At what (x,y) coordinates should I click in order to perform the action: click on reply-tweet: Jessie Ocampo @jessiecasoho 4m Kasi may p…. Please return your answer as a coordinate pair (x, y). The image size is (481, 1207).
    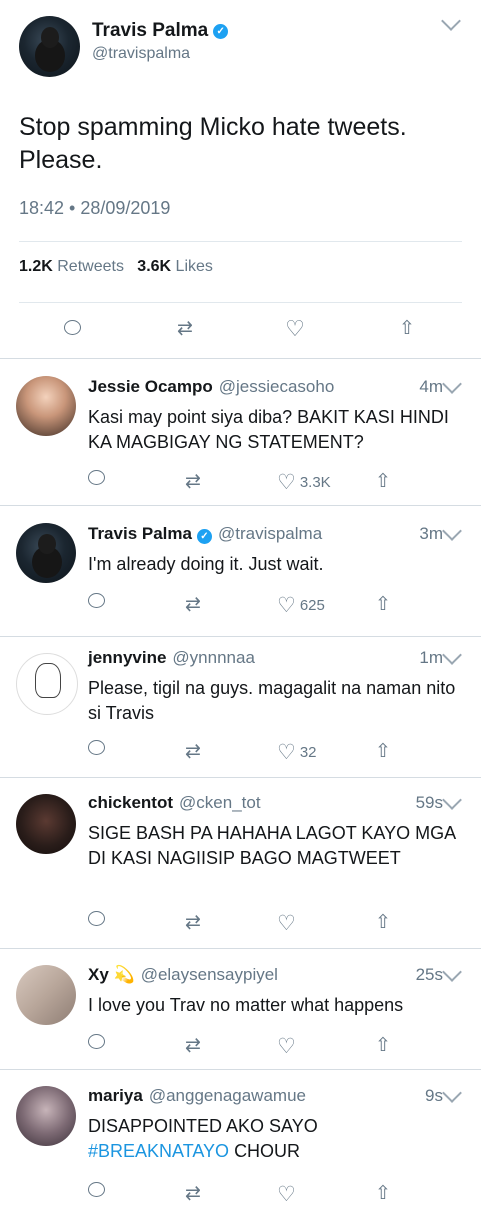
    Looking at the image, I should click on (240, 432).